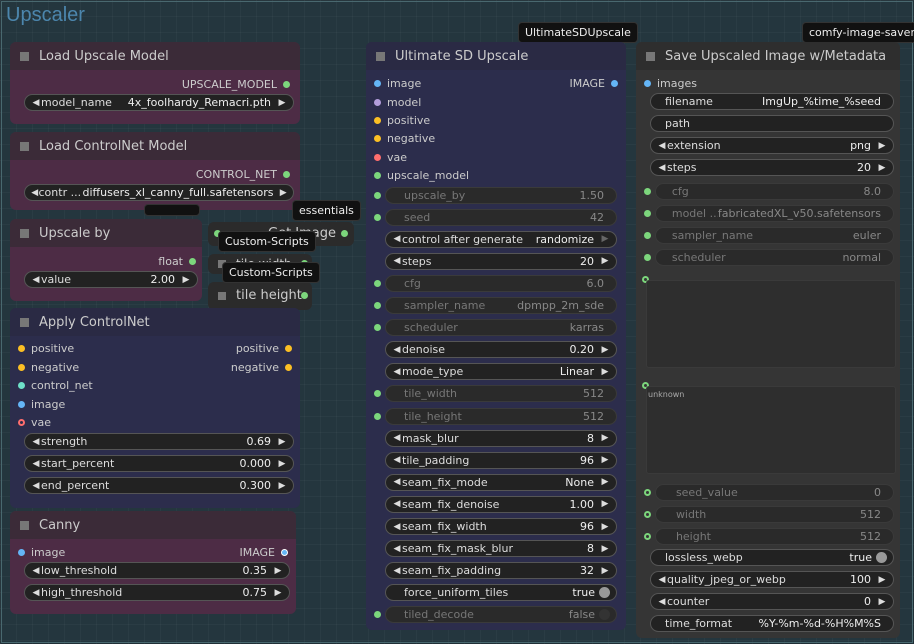  I want to click on usd-scheduler-widget: scheduler karras, so click(501, 328).